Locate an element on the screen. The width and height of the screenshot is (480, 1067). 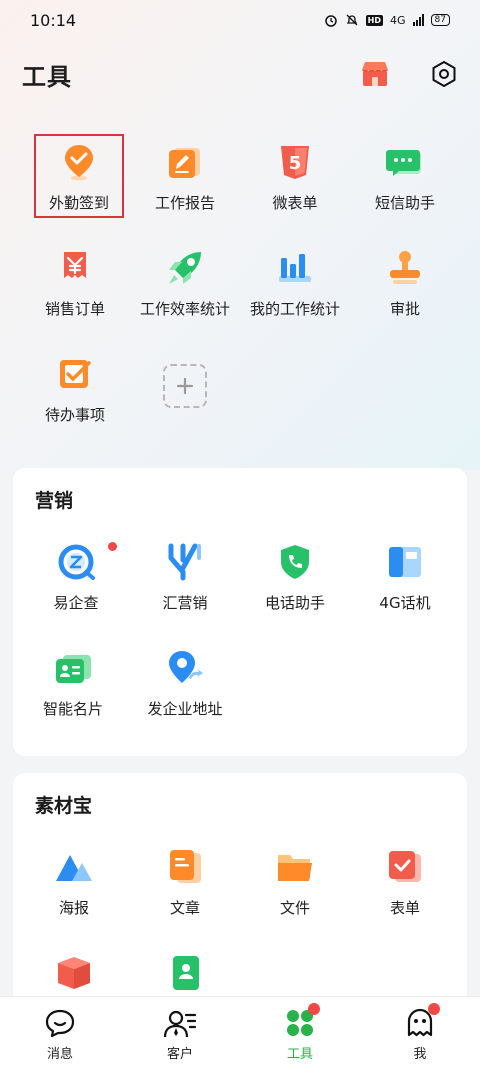
section-title: 素材宝 is located at coordinates (64, 806).